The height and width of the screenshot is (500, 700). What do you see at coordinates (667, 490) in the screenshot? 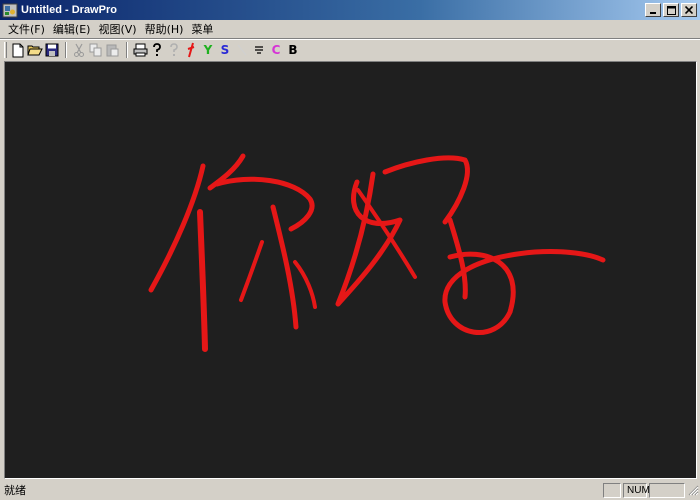
I see `status-pane-scroll` at bounding box center [667, 490].